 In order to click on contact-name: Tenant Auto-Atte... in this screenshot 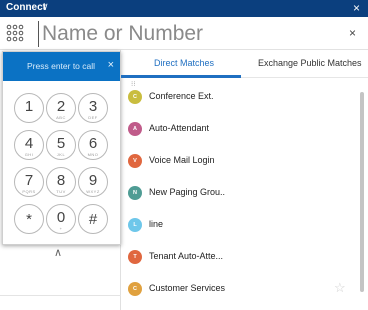, I will do `click(186, 256)`.